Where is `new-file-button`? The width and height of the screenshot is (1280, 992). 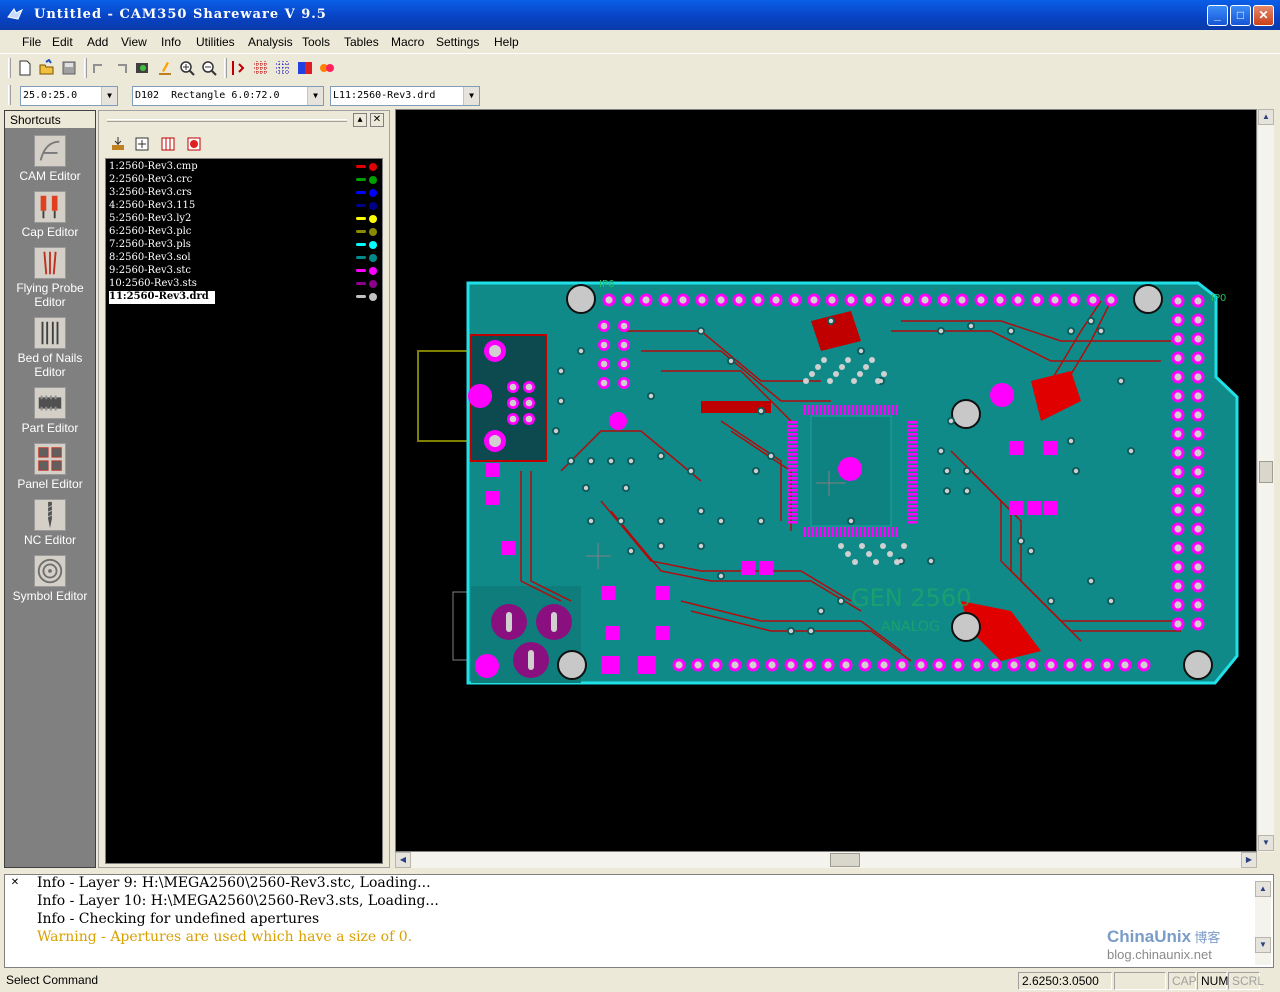 new-file-button is located at coordinates (26, 68).